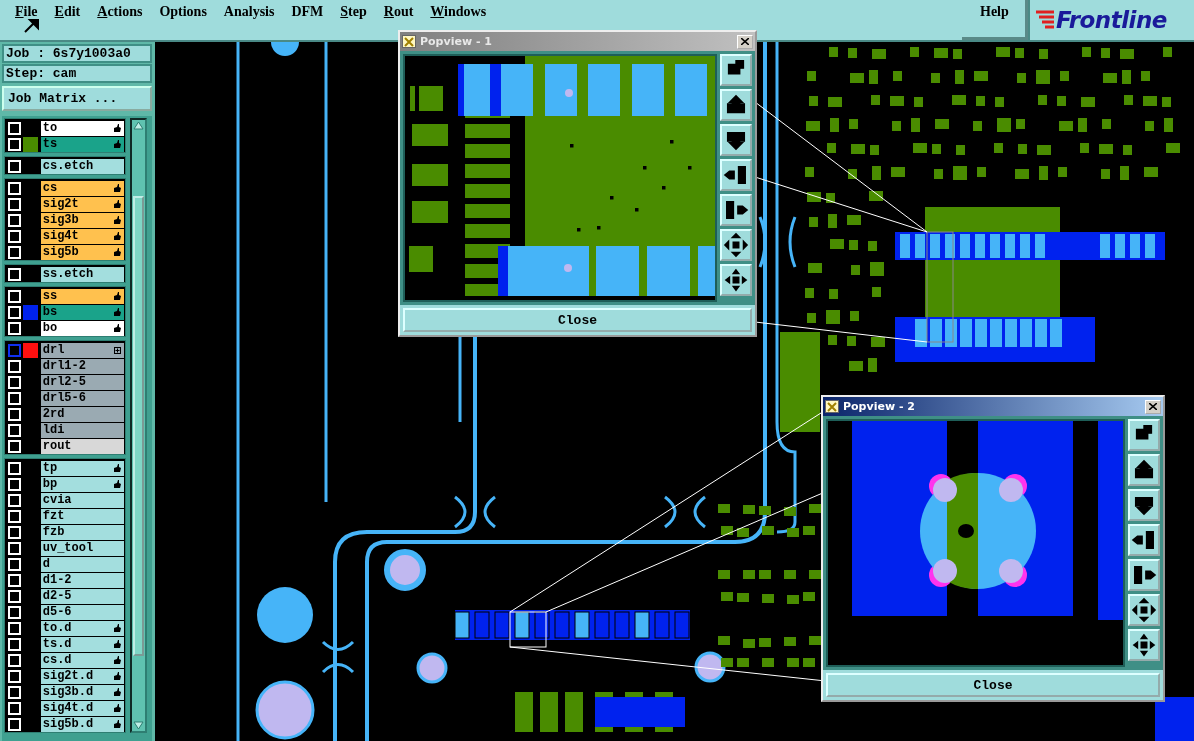 The image size is (1194, 741). I want to click on menu-item: Edit, so click(71, 12).